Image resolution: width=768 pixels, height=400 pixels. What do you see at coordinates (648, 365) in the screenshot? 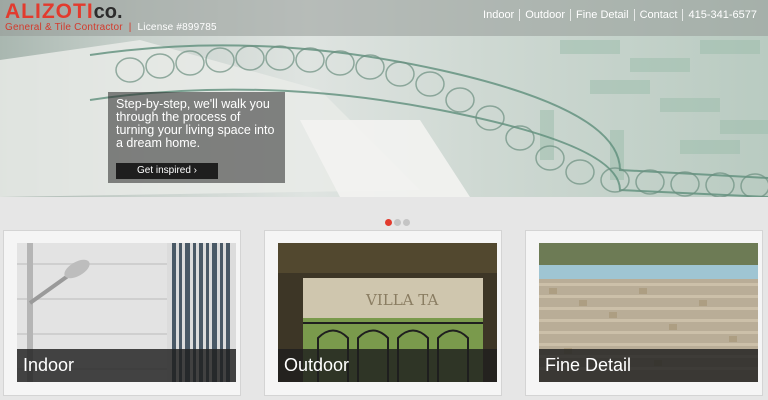
I see `card-caption: Fine Detail` at bounding box center [648, 365].